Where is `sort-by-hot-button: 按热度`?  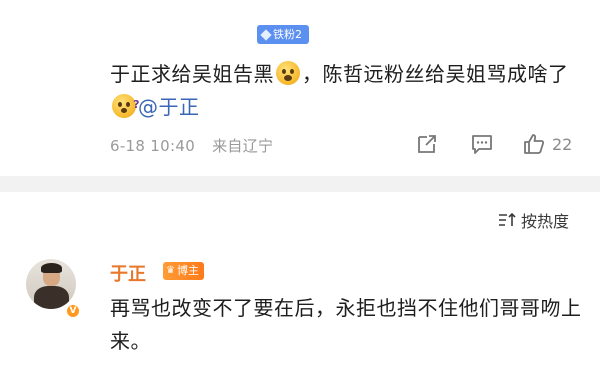 sort-by-hot-button: 按热度 is located at coordinates (533, 220).